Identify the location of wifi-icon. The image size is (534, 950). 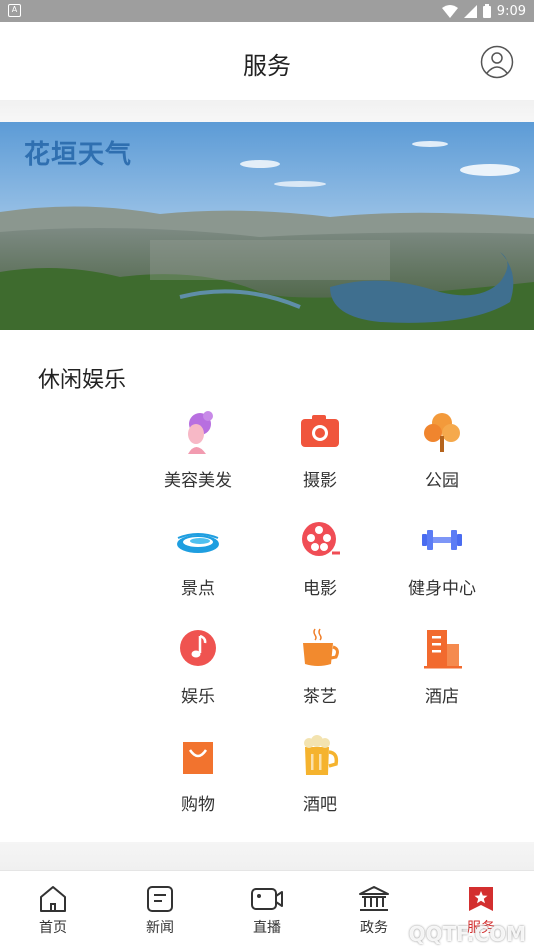
(449, 11).